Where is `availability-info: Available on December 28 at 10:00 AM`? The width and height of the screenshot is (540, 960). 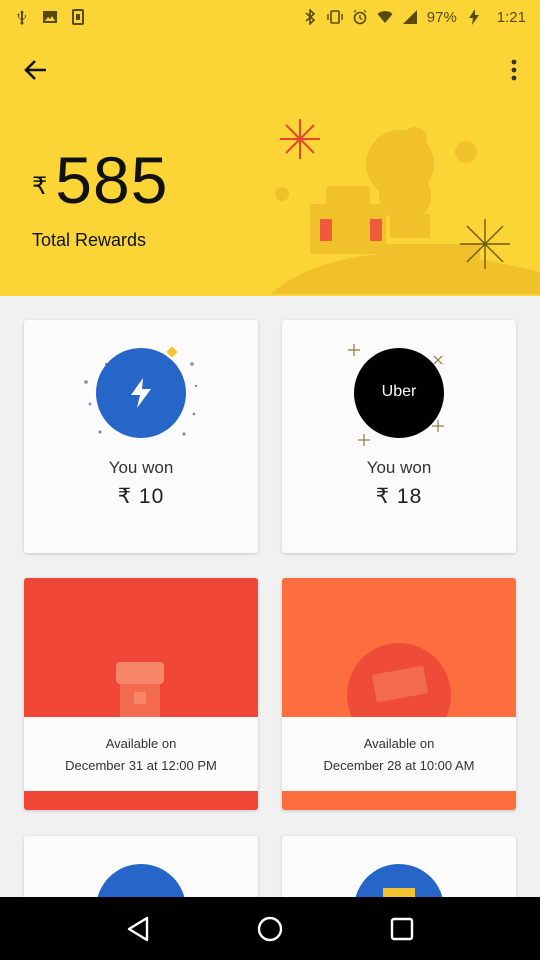 availability-info: Available on December 28 at 10:00 AM is located at coordinates (399, 754).